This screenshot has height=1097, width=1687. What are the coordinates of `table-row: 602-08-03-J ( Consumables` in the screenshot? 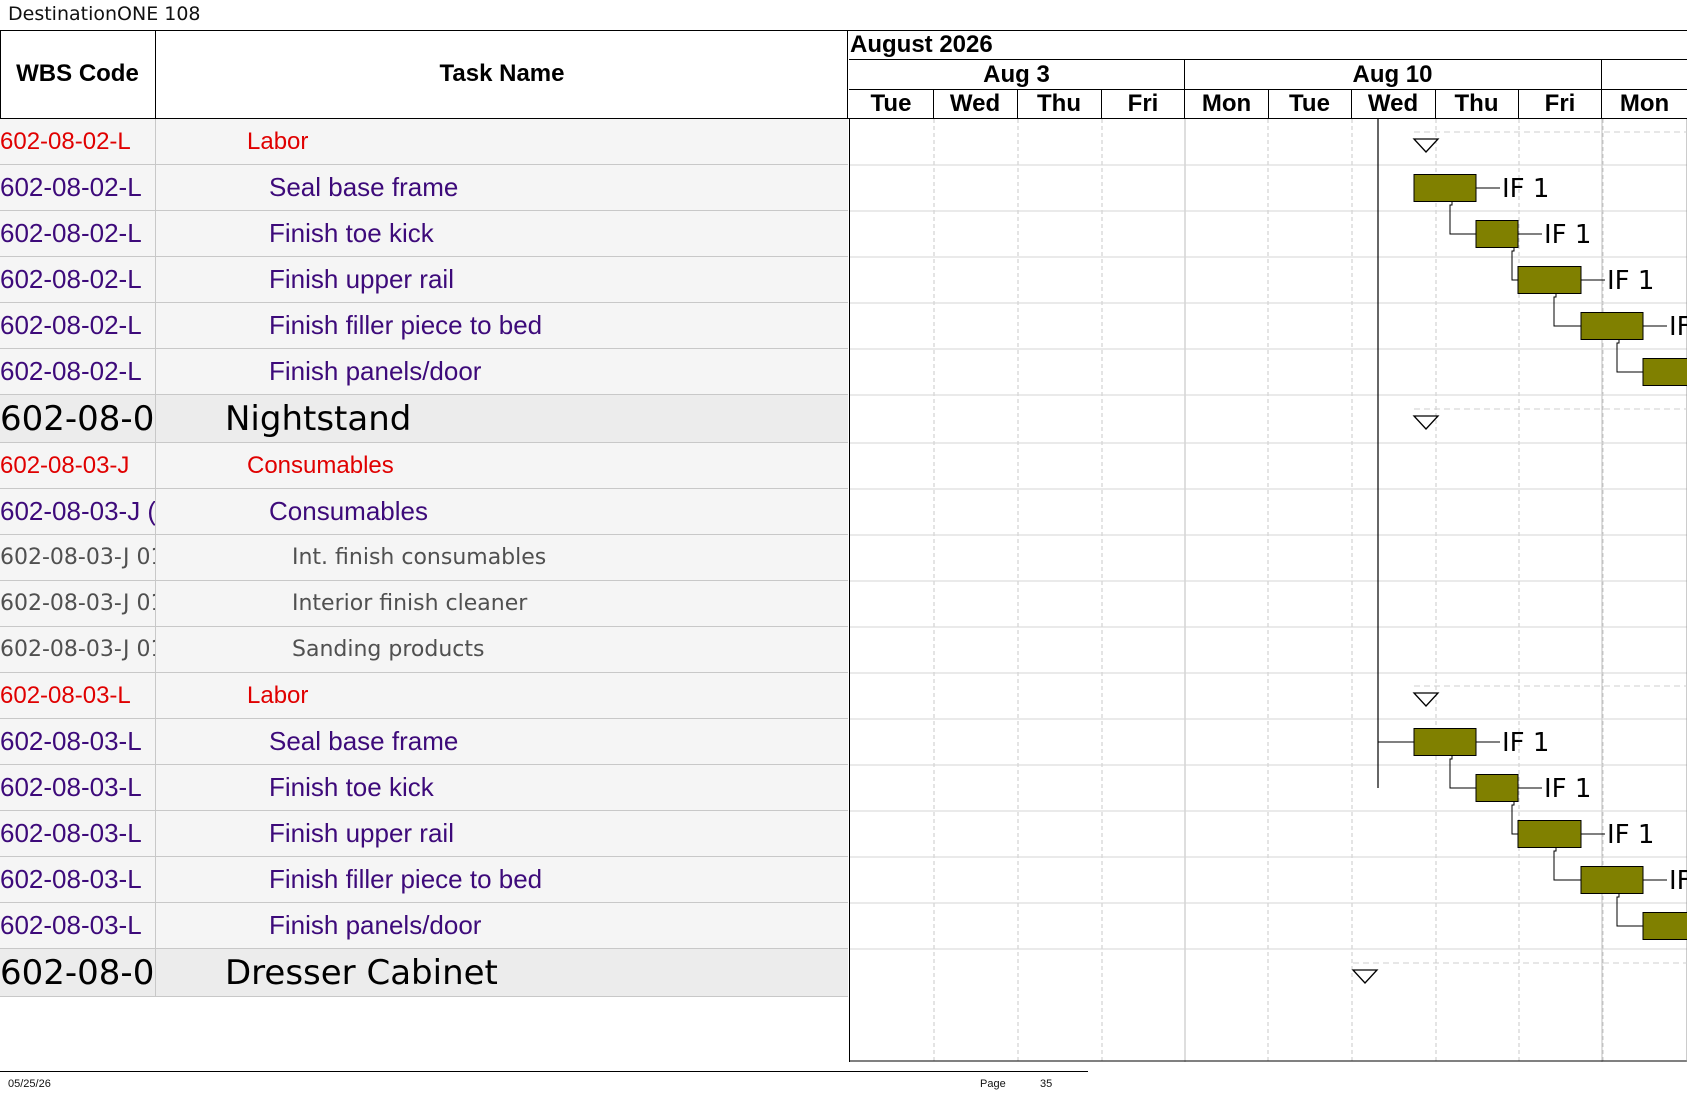 It's located at (424, 512).